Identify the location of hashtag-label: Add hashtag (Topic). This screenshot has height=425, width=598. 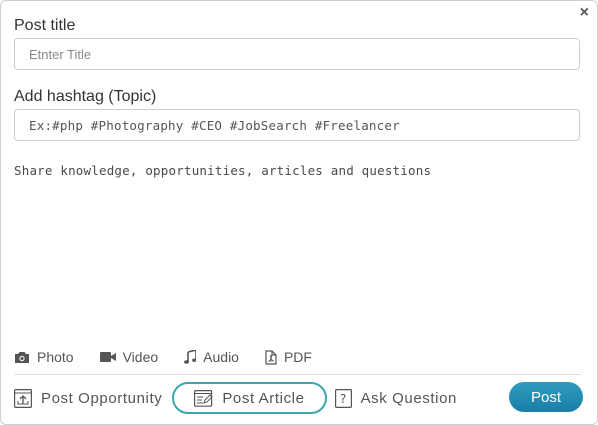
(85, 96).